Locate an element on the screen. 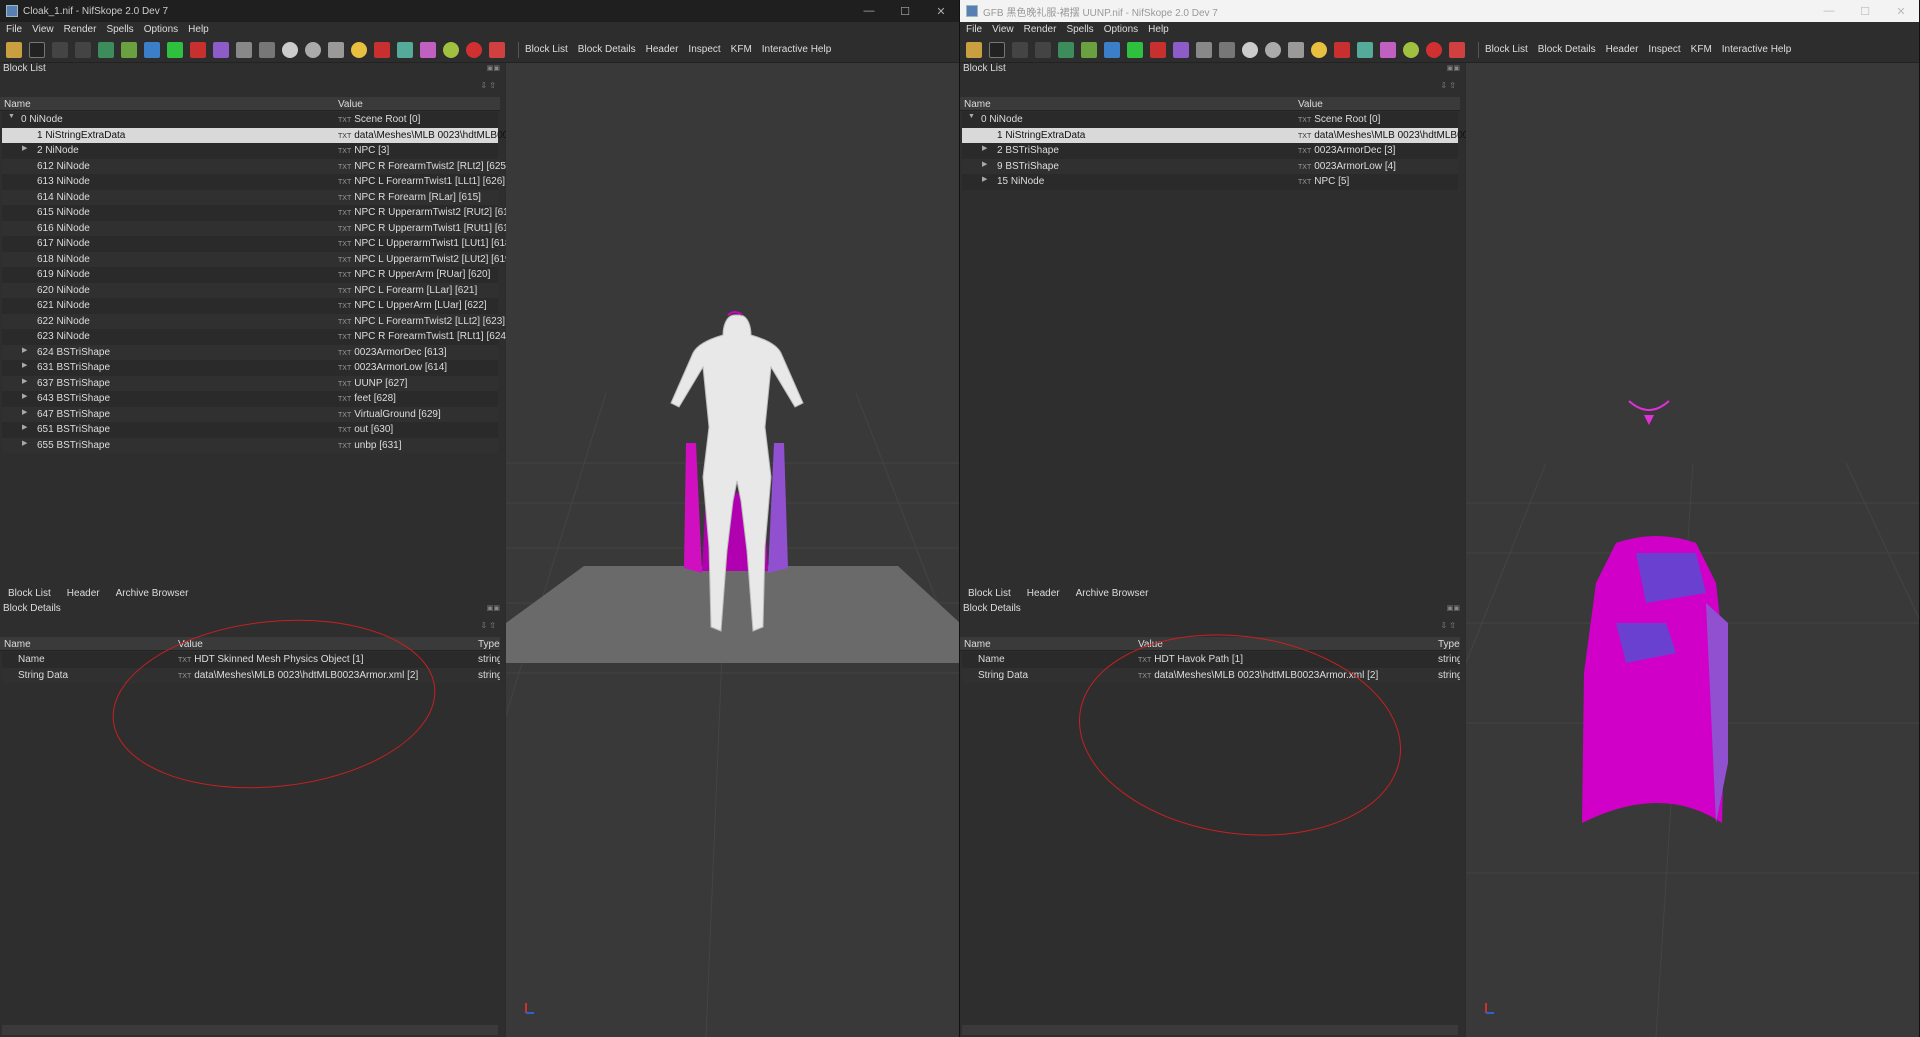 The width and height of the screenshot is (1920, 1037). table-row: 621 NiNode TXT NPC L UpperArm [LUar] [622] is located at coordinates (250, 306).